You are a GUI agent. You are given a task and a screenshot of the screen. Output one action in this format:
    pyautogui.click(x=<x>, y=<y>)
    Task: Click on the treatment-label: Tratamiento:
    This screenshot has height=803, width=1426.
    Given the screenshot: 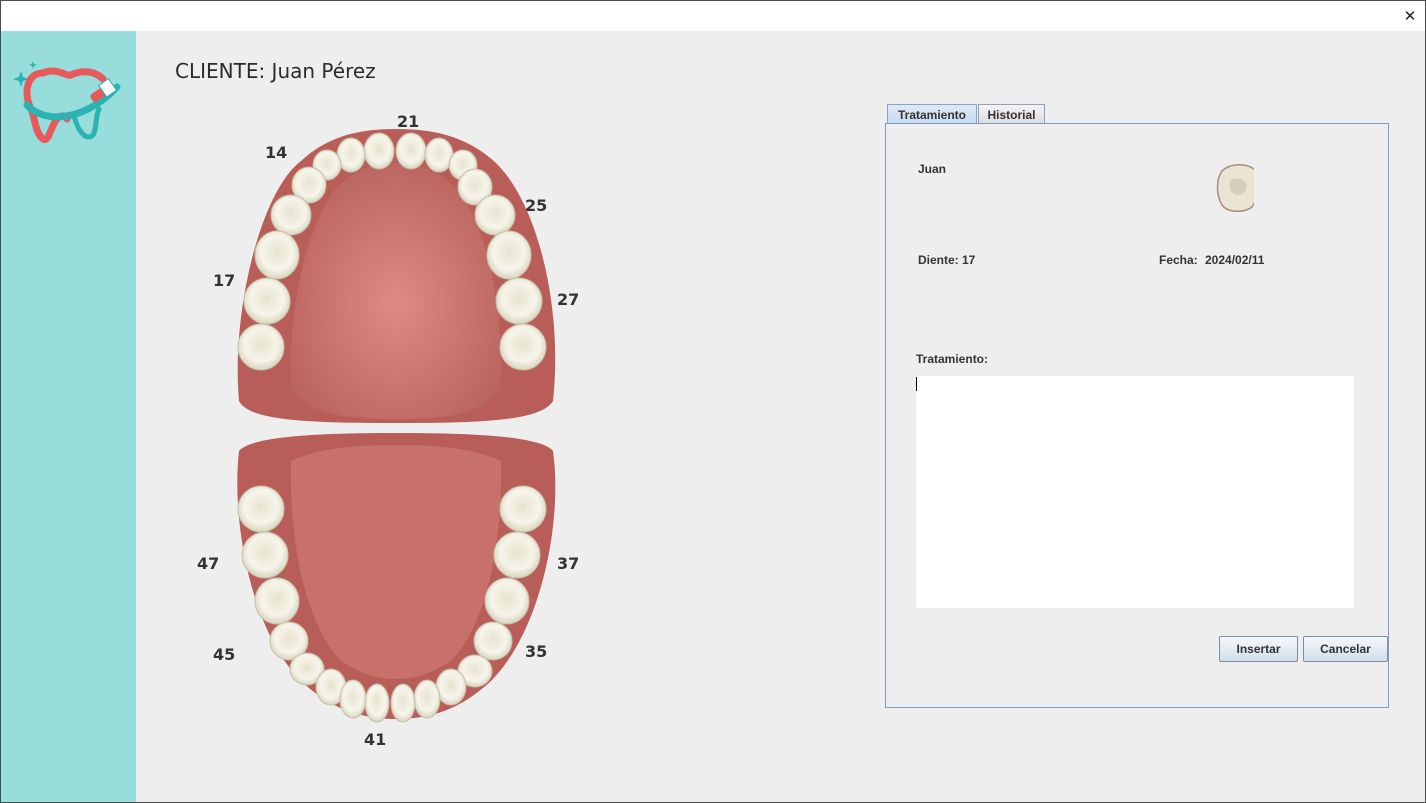 What is the action you would take?
    pyautogui.click(x=952, y=359)
    